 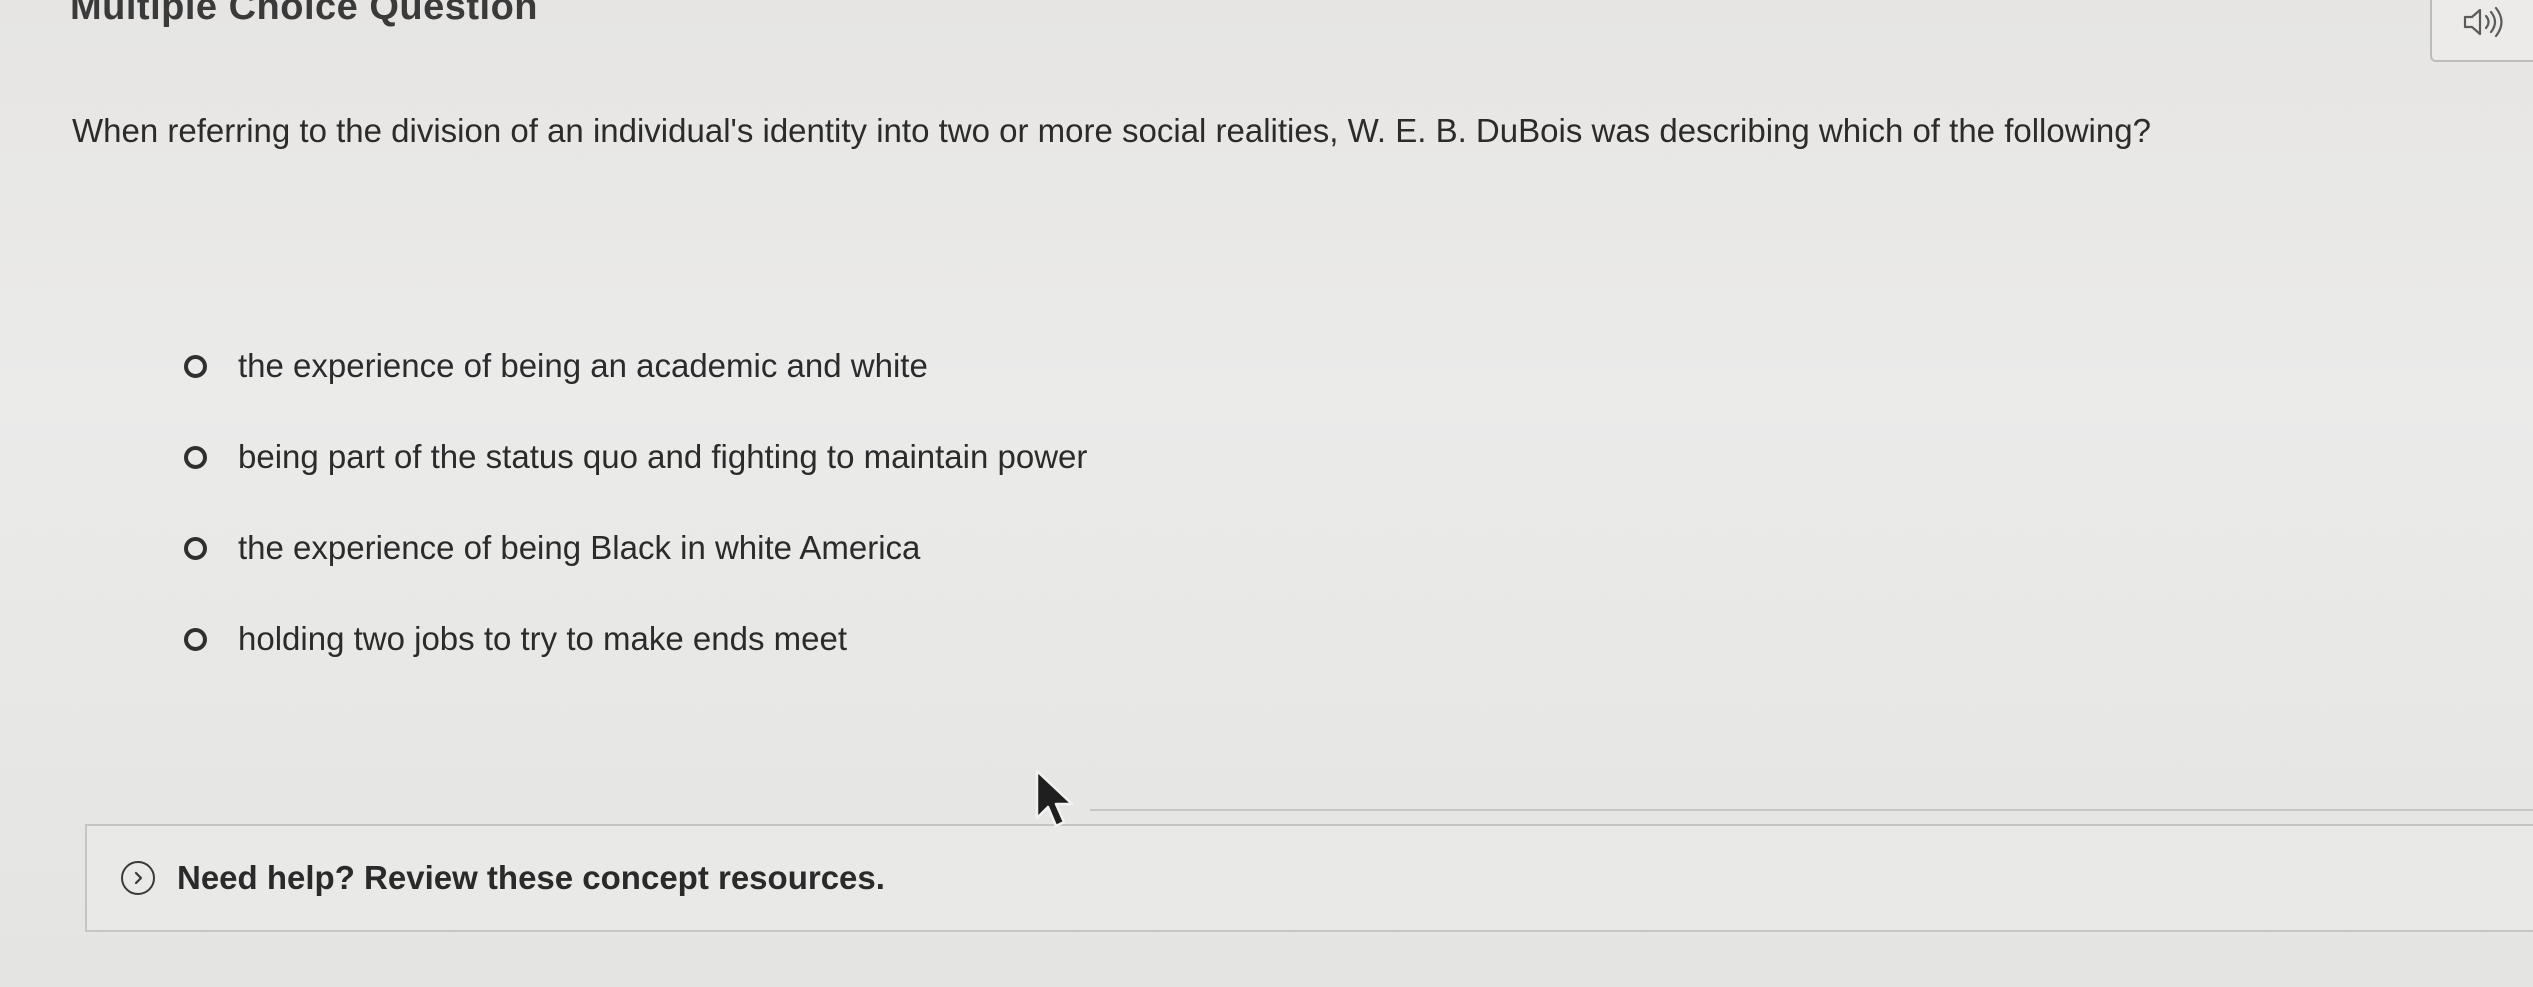 What do you see at coordinates (304, 14) in the screenshot?
I see `page-title: Multiple Choice Question` at bounding box center [304, 14].